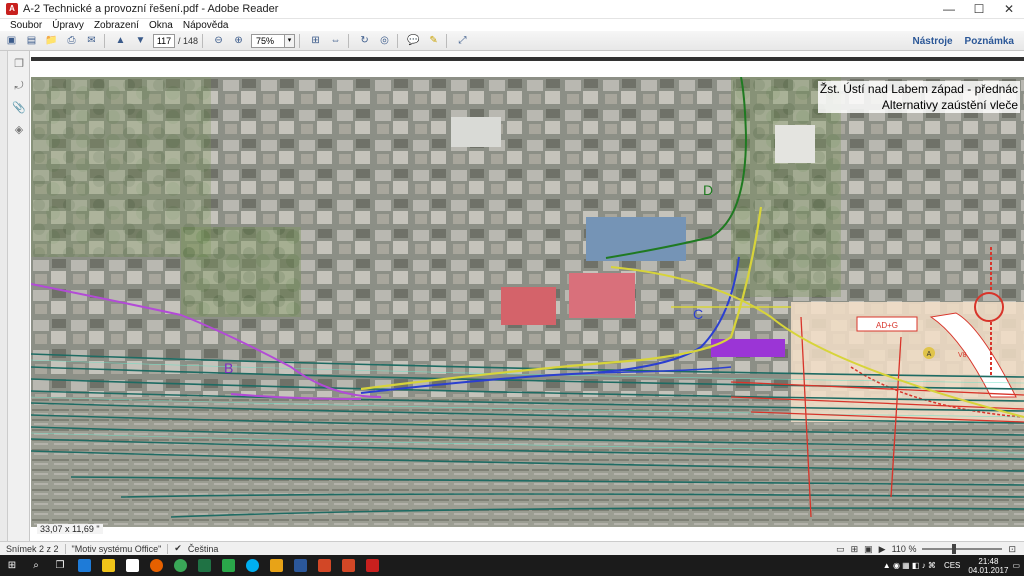  What do you see at coordinates (218, 40) in the screenshot?
I see `zoom-out-icon: ⊖` at bounding box center [218, 40].